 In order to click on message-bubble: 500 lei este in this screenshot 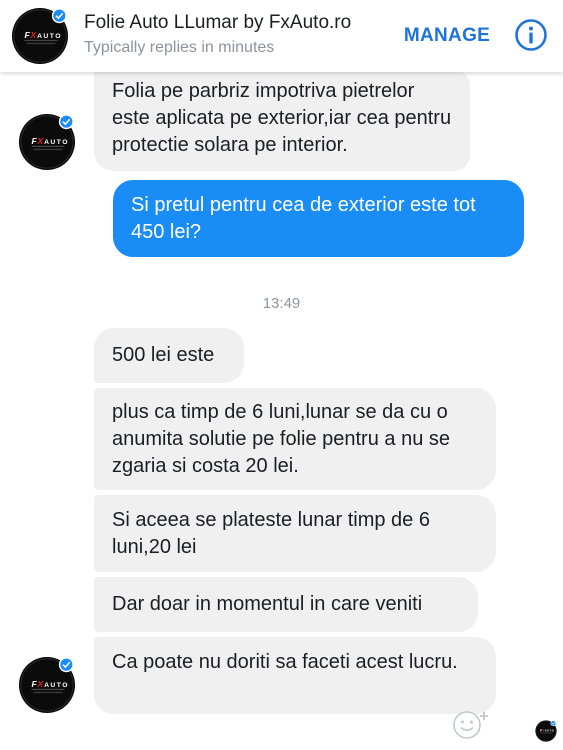, I will do `click(169, 355)`.